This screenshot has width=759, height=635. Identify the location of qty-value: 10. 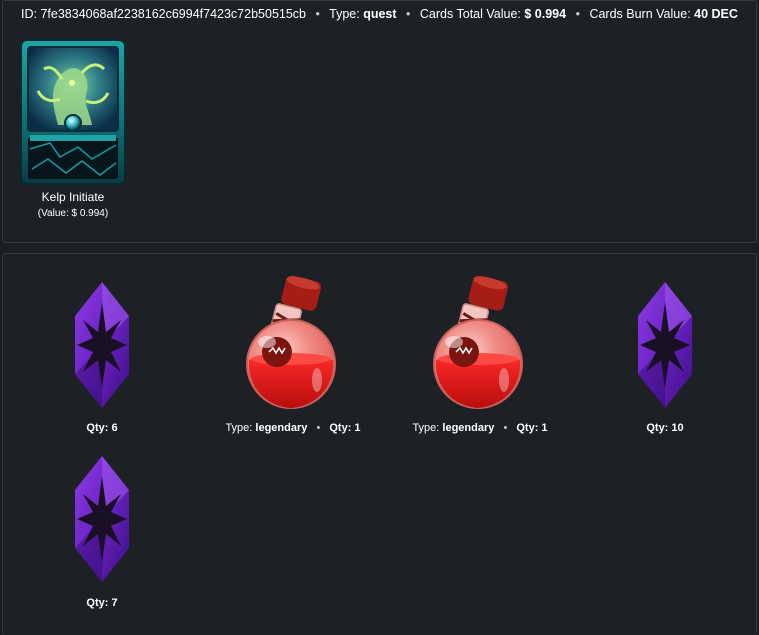
(677, 428).